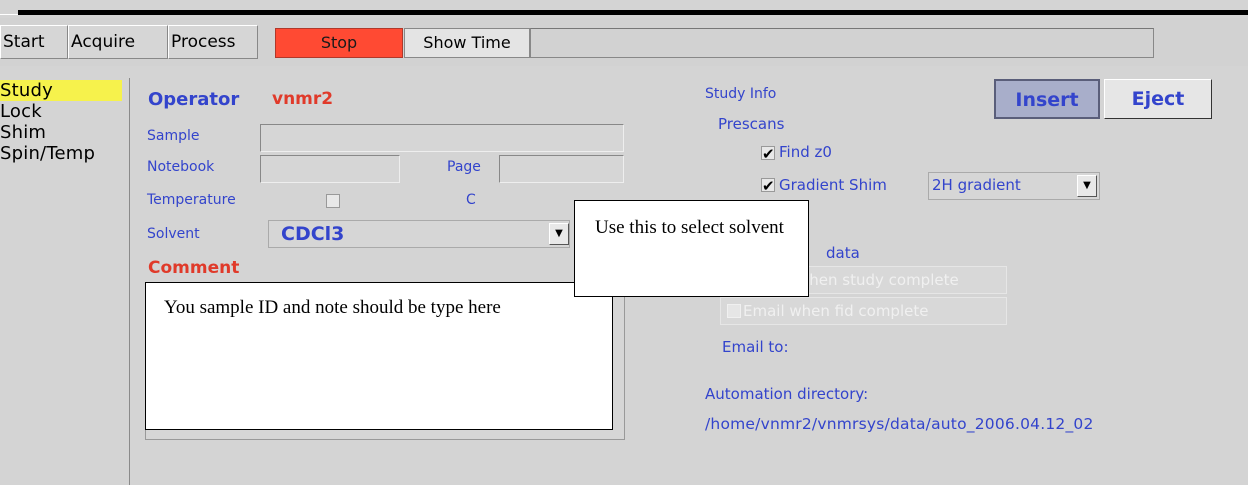 The width and height of the screenshot is (1248, 485). What do you see at coordinates (976, 185) in the screenshot?
I see `gradient-value: 2H gradient` at bounding box center [976, 185].